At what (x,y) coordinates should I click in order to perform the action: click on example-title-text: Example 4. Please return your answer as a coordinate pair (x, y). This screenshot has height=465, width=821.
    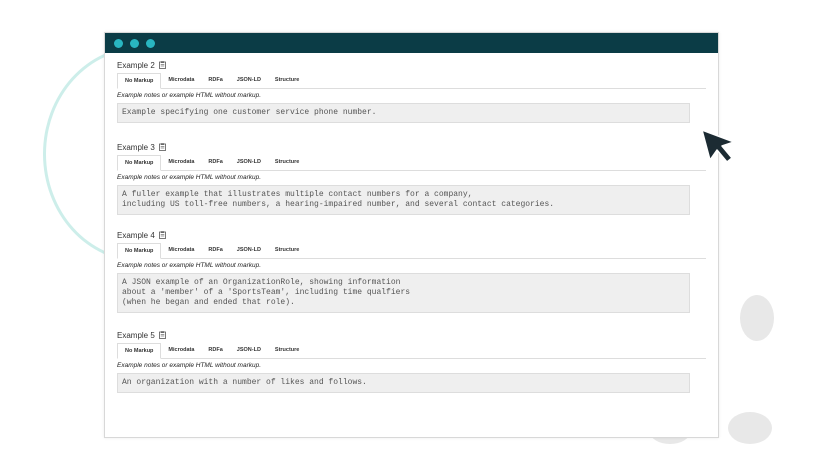
    Looking at the image, I should click on (136, 235).